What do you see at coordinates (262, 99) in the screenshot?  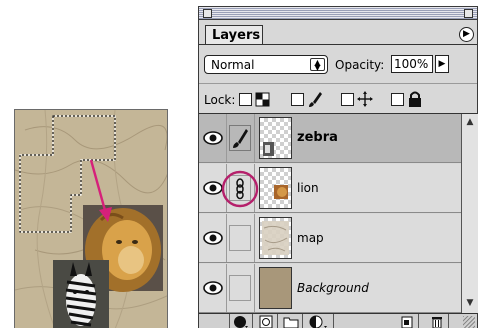 I see `transparency-grid-icon` at bounding box center [262, 99].